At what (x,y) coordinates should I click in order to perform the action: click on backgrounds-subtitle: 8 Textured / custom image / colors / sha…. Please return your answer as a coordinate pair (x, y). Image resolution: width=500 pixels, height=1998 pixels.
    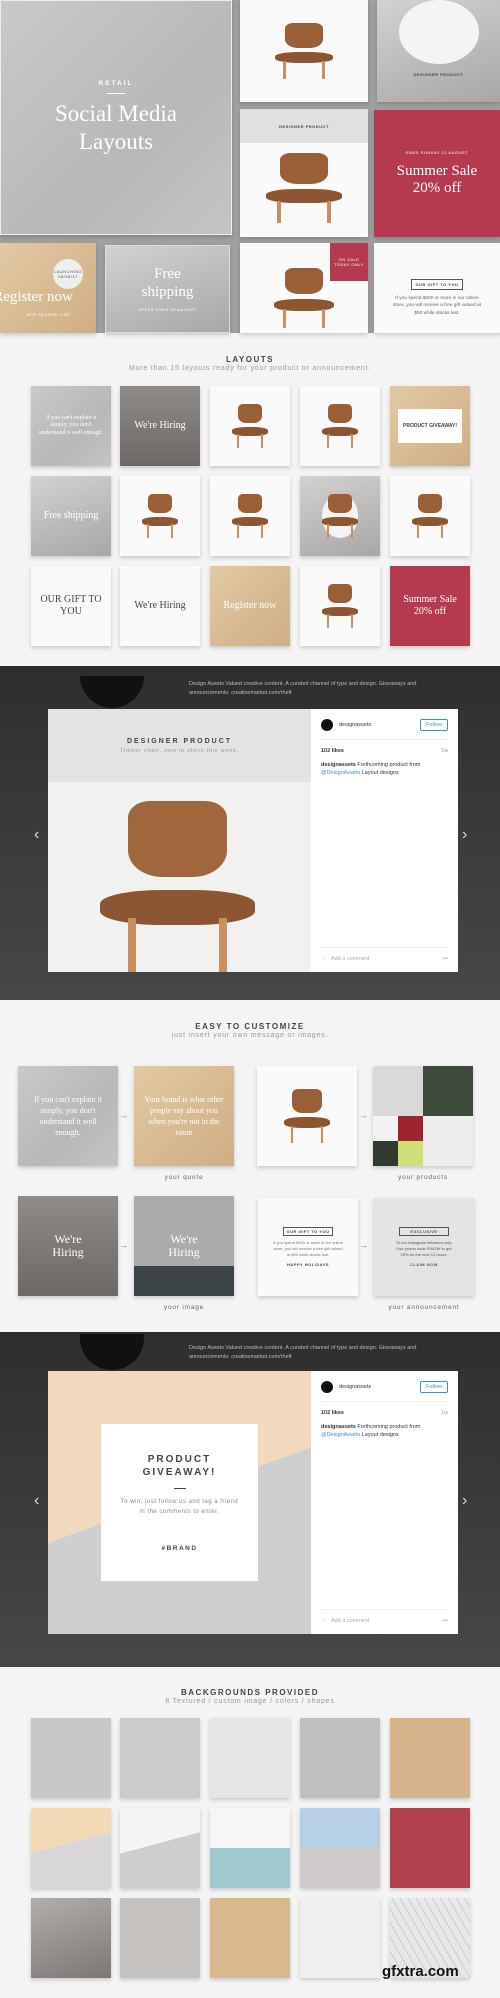
    Looking at the image, I should click on (250, 1701).